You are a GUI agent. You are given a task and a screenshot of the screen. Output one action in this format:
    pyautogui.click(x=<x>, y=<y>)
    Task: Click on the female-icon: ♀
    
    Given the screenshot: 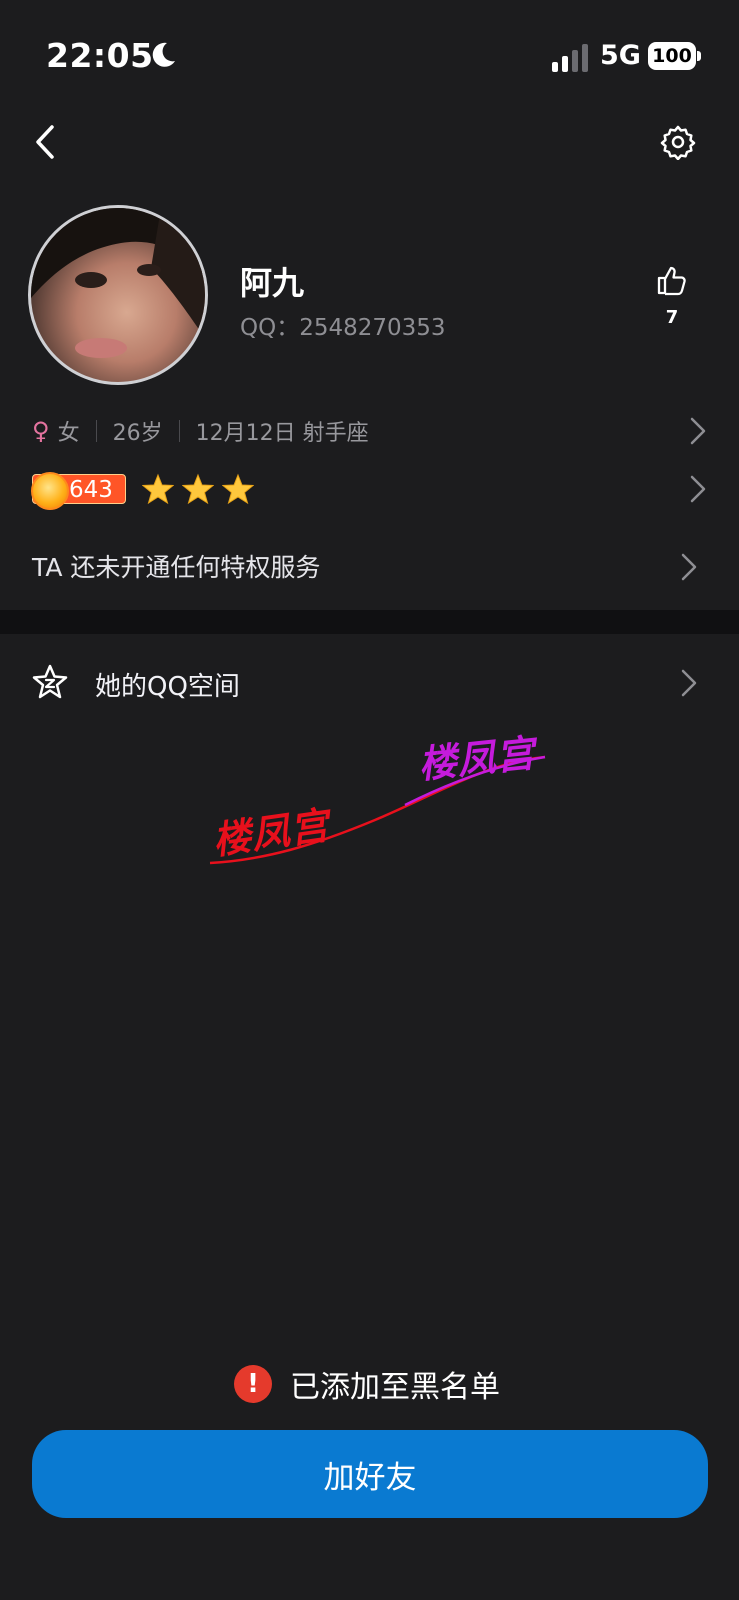 What is the action you would take?
    pyautogui.click(x=41, y=431)
    